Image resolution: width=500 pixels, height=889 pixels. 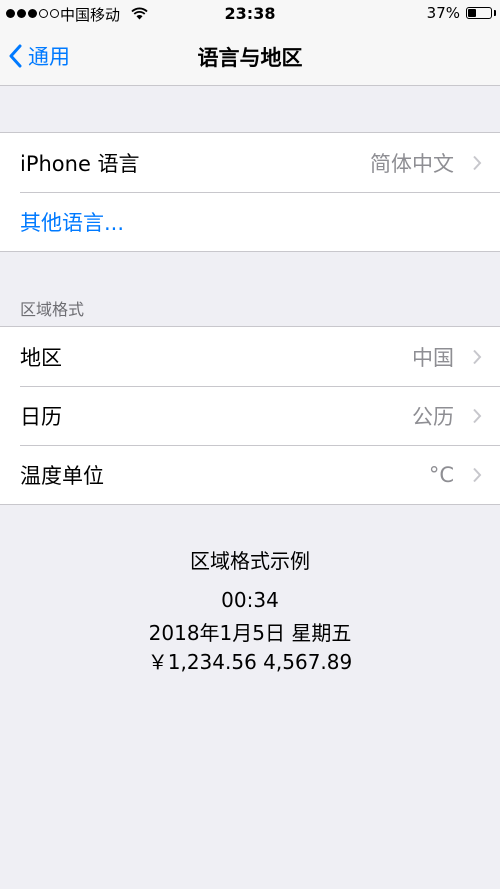 What do you see at coordinates (479, 13) in the screenshot?
I see `battery-icon` at bounding box center [479, 13].